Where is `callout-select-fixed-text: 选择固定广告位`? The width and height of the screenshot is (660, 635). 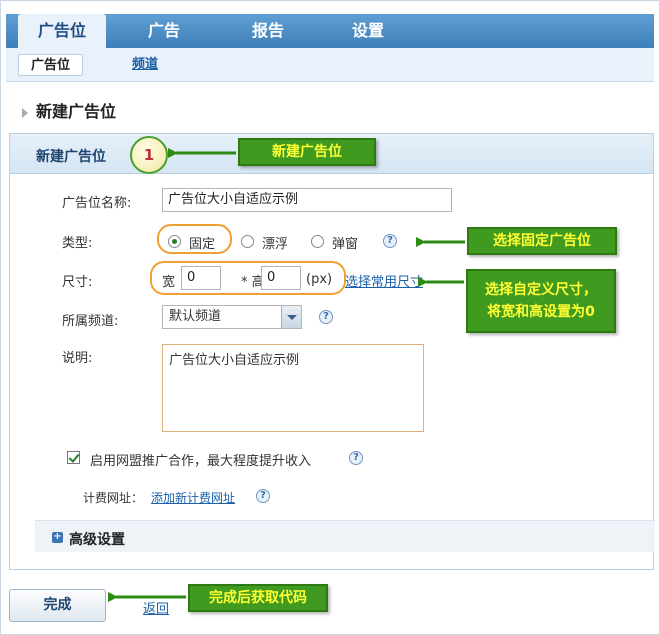 callout-select-fixed-text: 选择固定广告位 is located at coordinates (542, 241).